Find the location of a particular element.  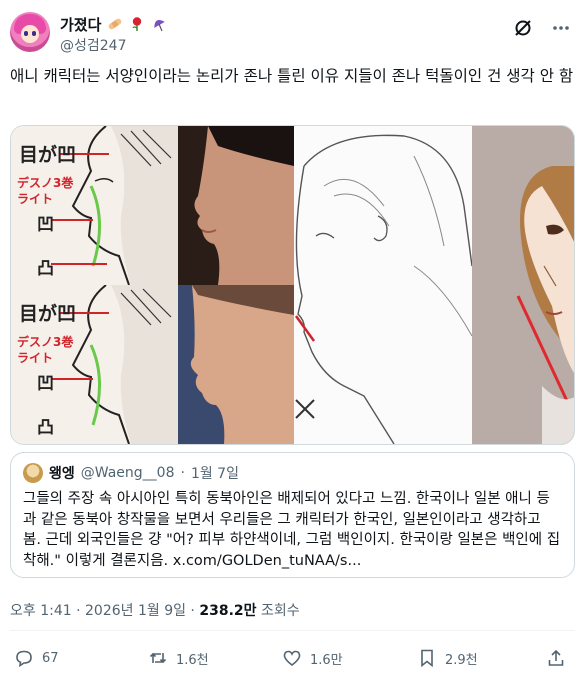

like-count: 1.6만 is located at coordinates (326, 660).